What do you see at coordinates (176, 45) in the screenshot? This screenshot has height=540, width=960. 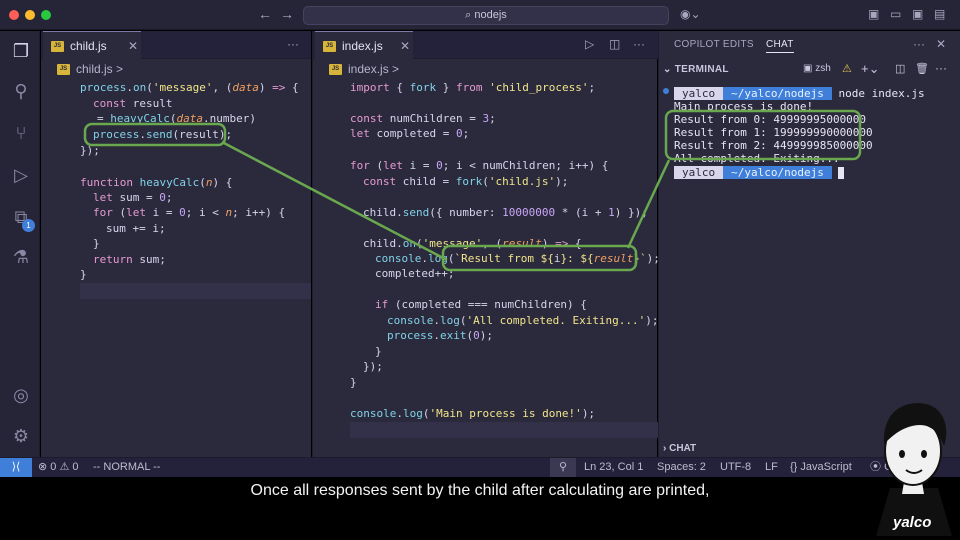 I see `tab-bar: JS child.js ✕ ···` at bounding box center [176, 45].